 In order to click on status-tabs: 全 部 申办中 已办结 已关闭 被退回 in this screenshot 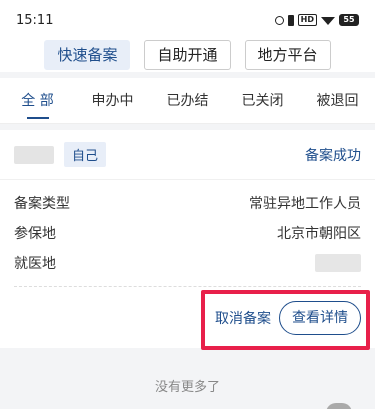, I will do `click(187, 101)`.